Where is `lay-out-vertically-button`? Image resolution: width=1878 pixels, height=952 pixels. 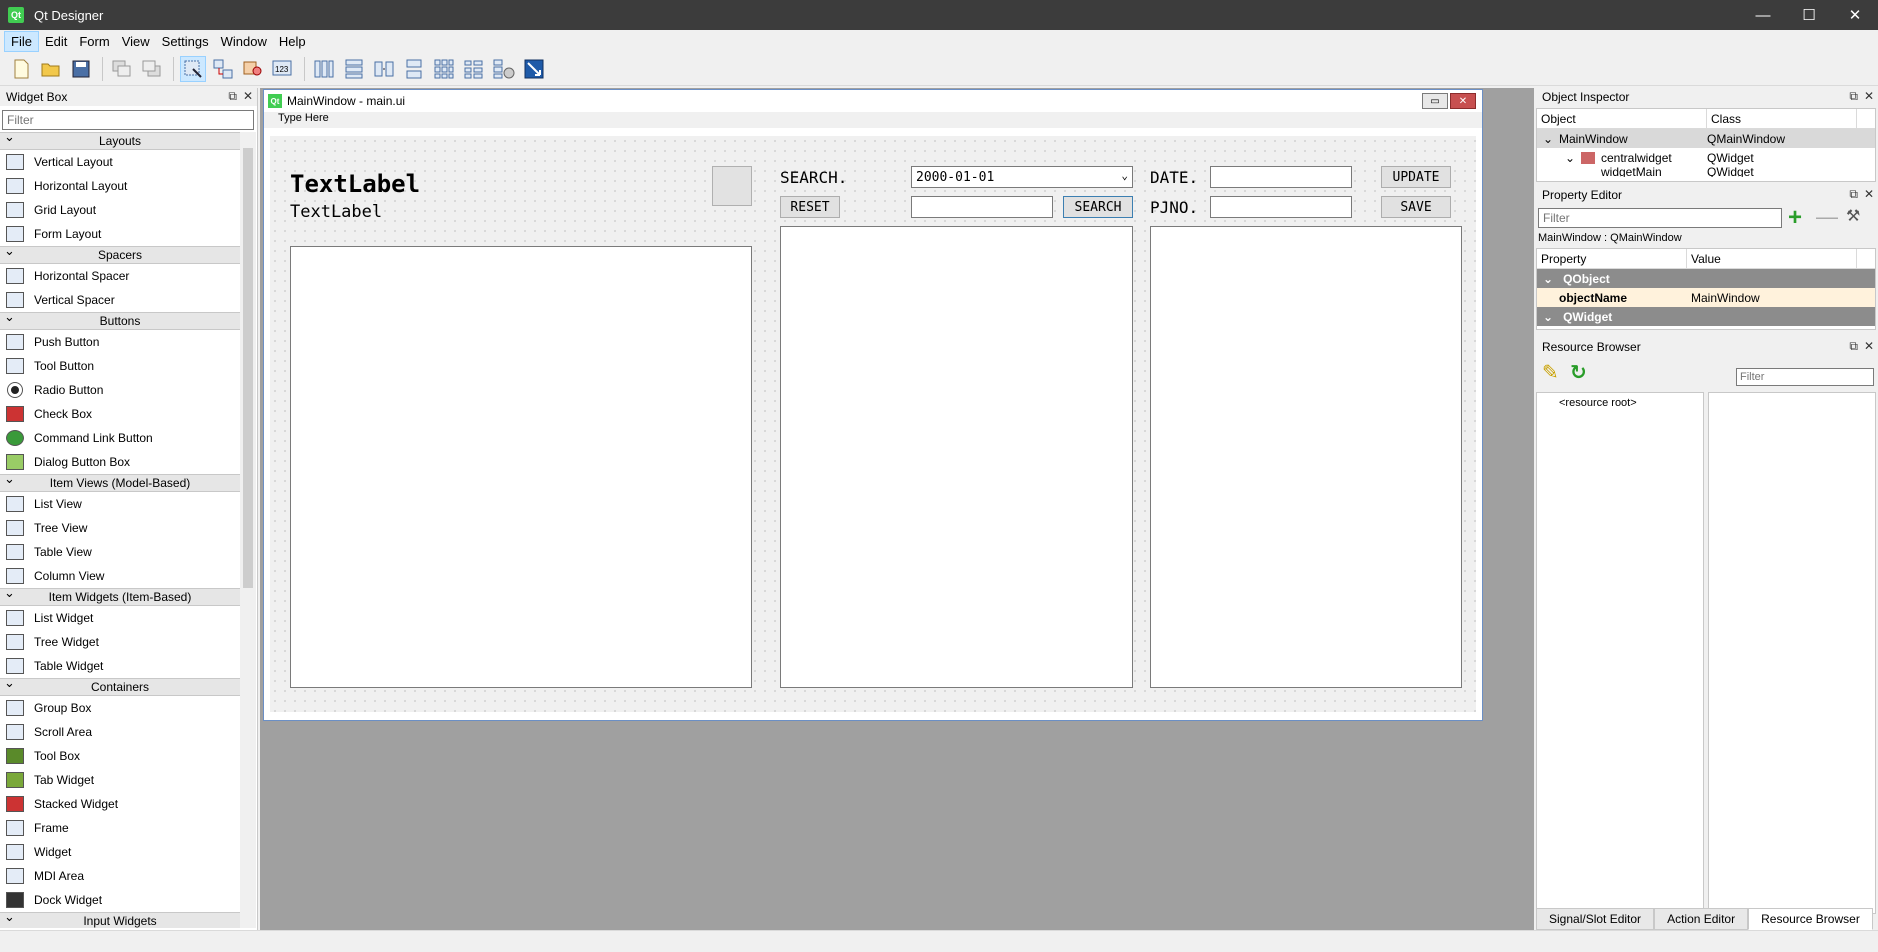
lay-out-vertically-button is located at coordinates (354, 69).